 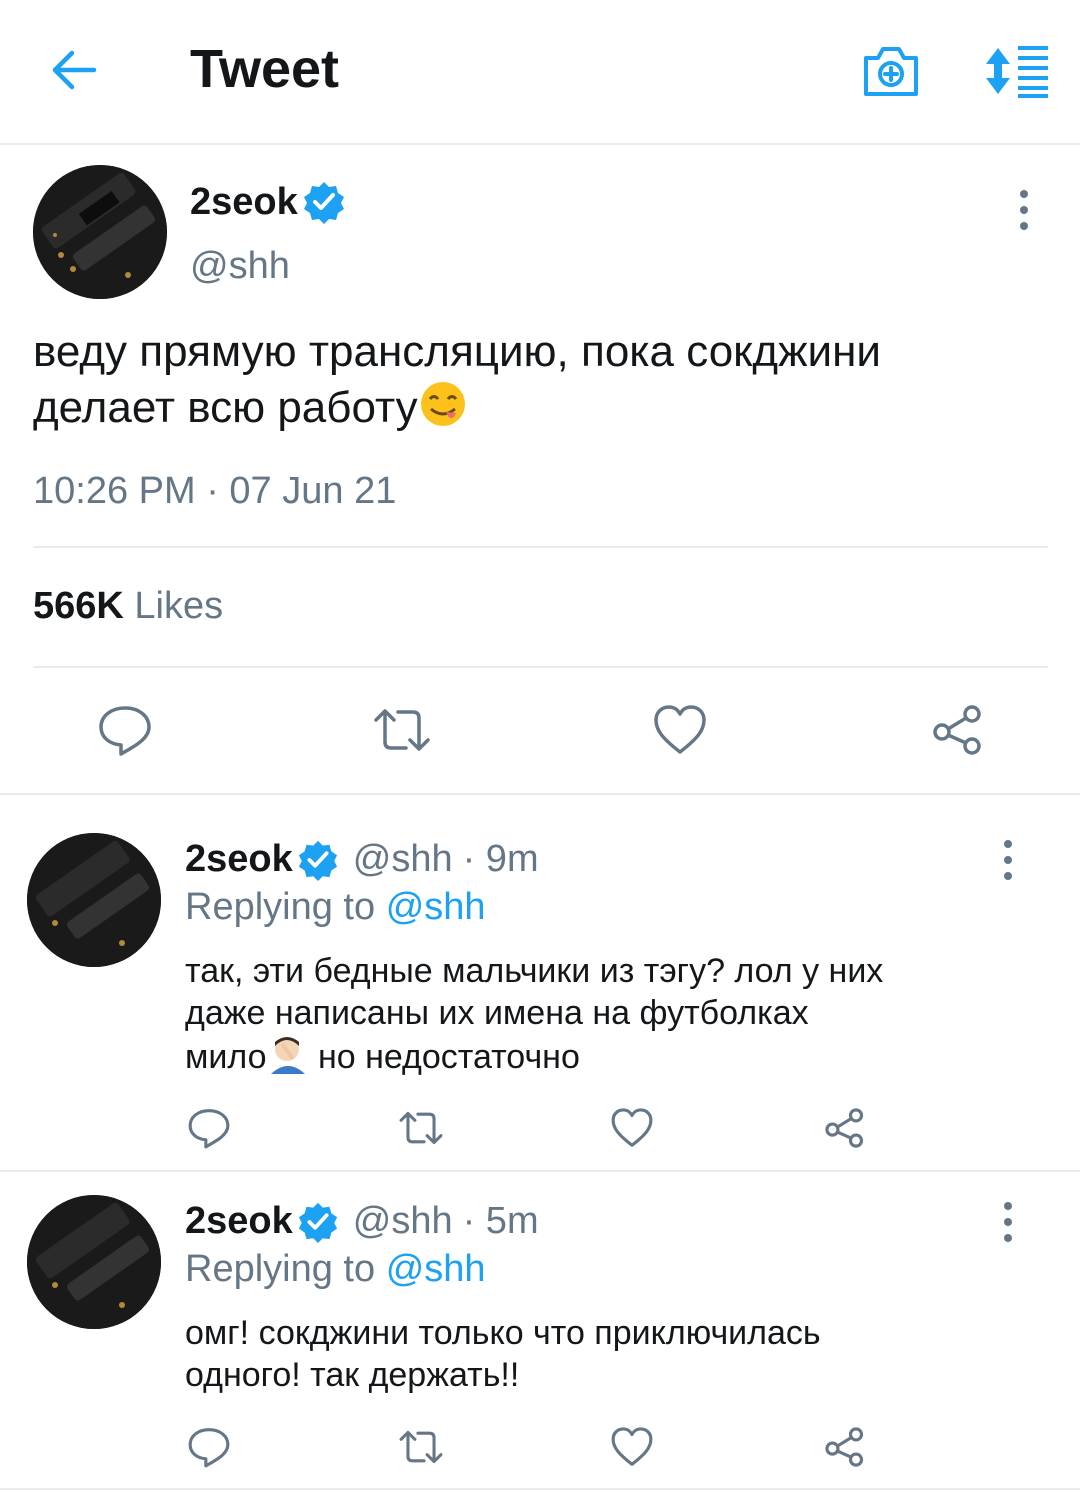 What do you see at coordinates (497, 1013) in the screenshot?
I see `reply-text-line: даже написаны их имена на футболках` at bounding box center [497, 1013].